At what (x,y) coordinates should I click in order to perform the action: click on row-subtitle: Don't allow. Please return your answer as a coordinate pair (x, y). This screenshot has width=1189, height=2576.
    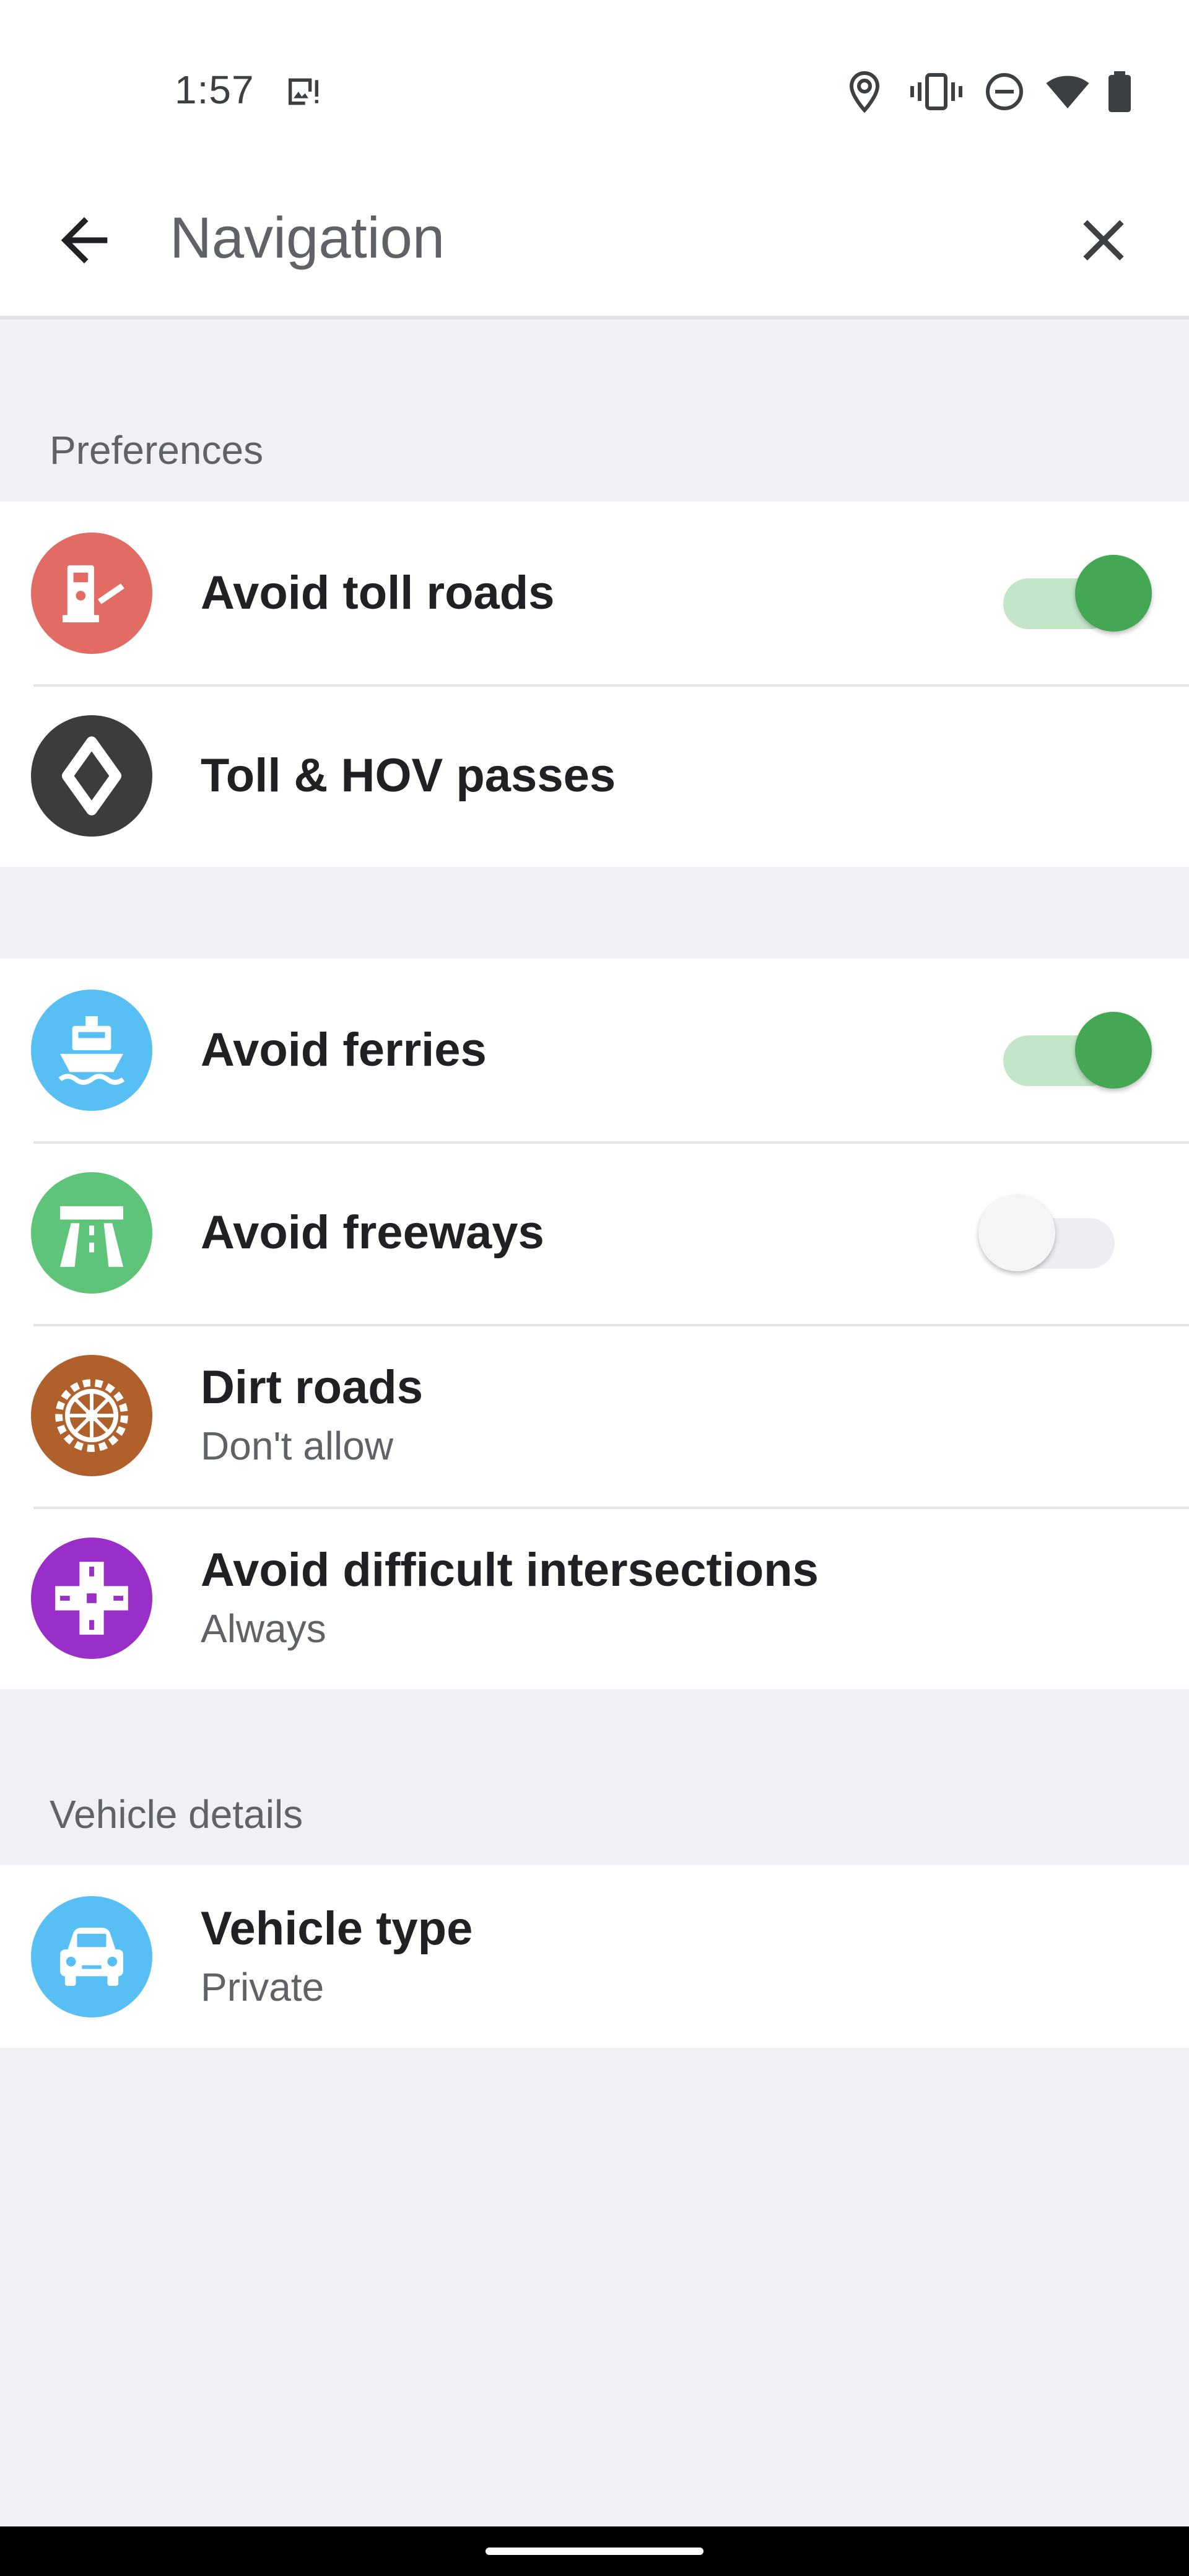
    Looking at the image, I should click on (297, 1445).